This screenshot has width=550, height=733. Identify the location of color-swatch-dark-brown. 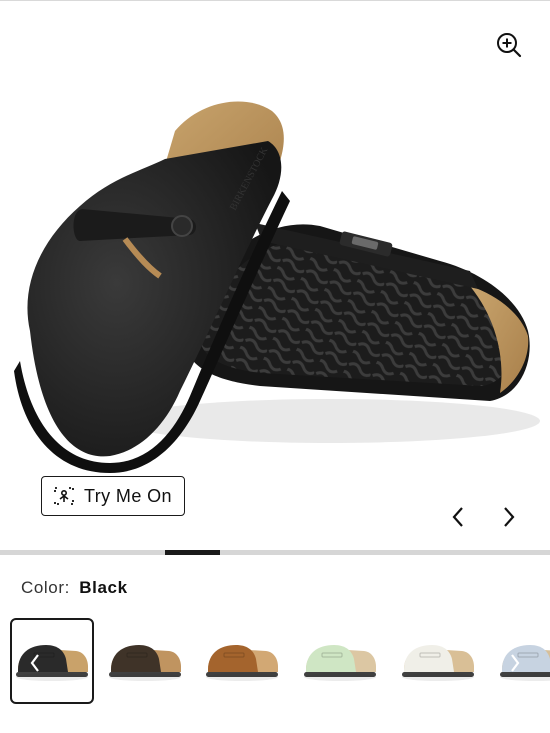
(145, 661).